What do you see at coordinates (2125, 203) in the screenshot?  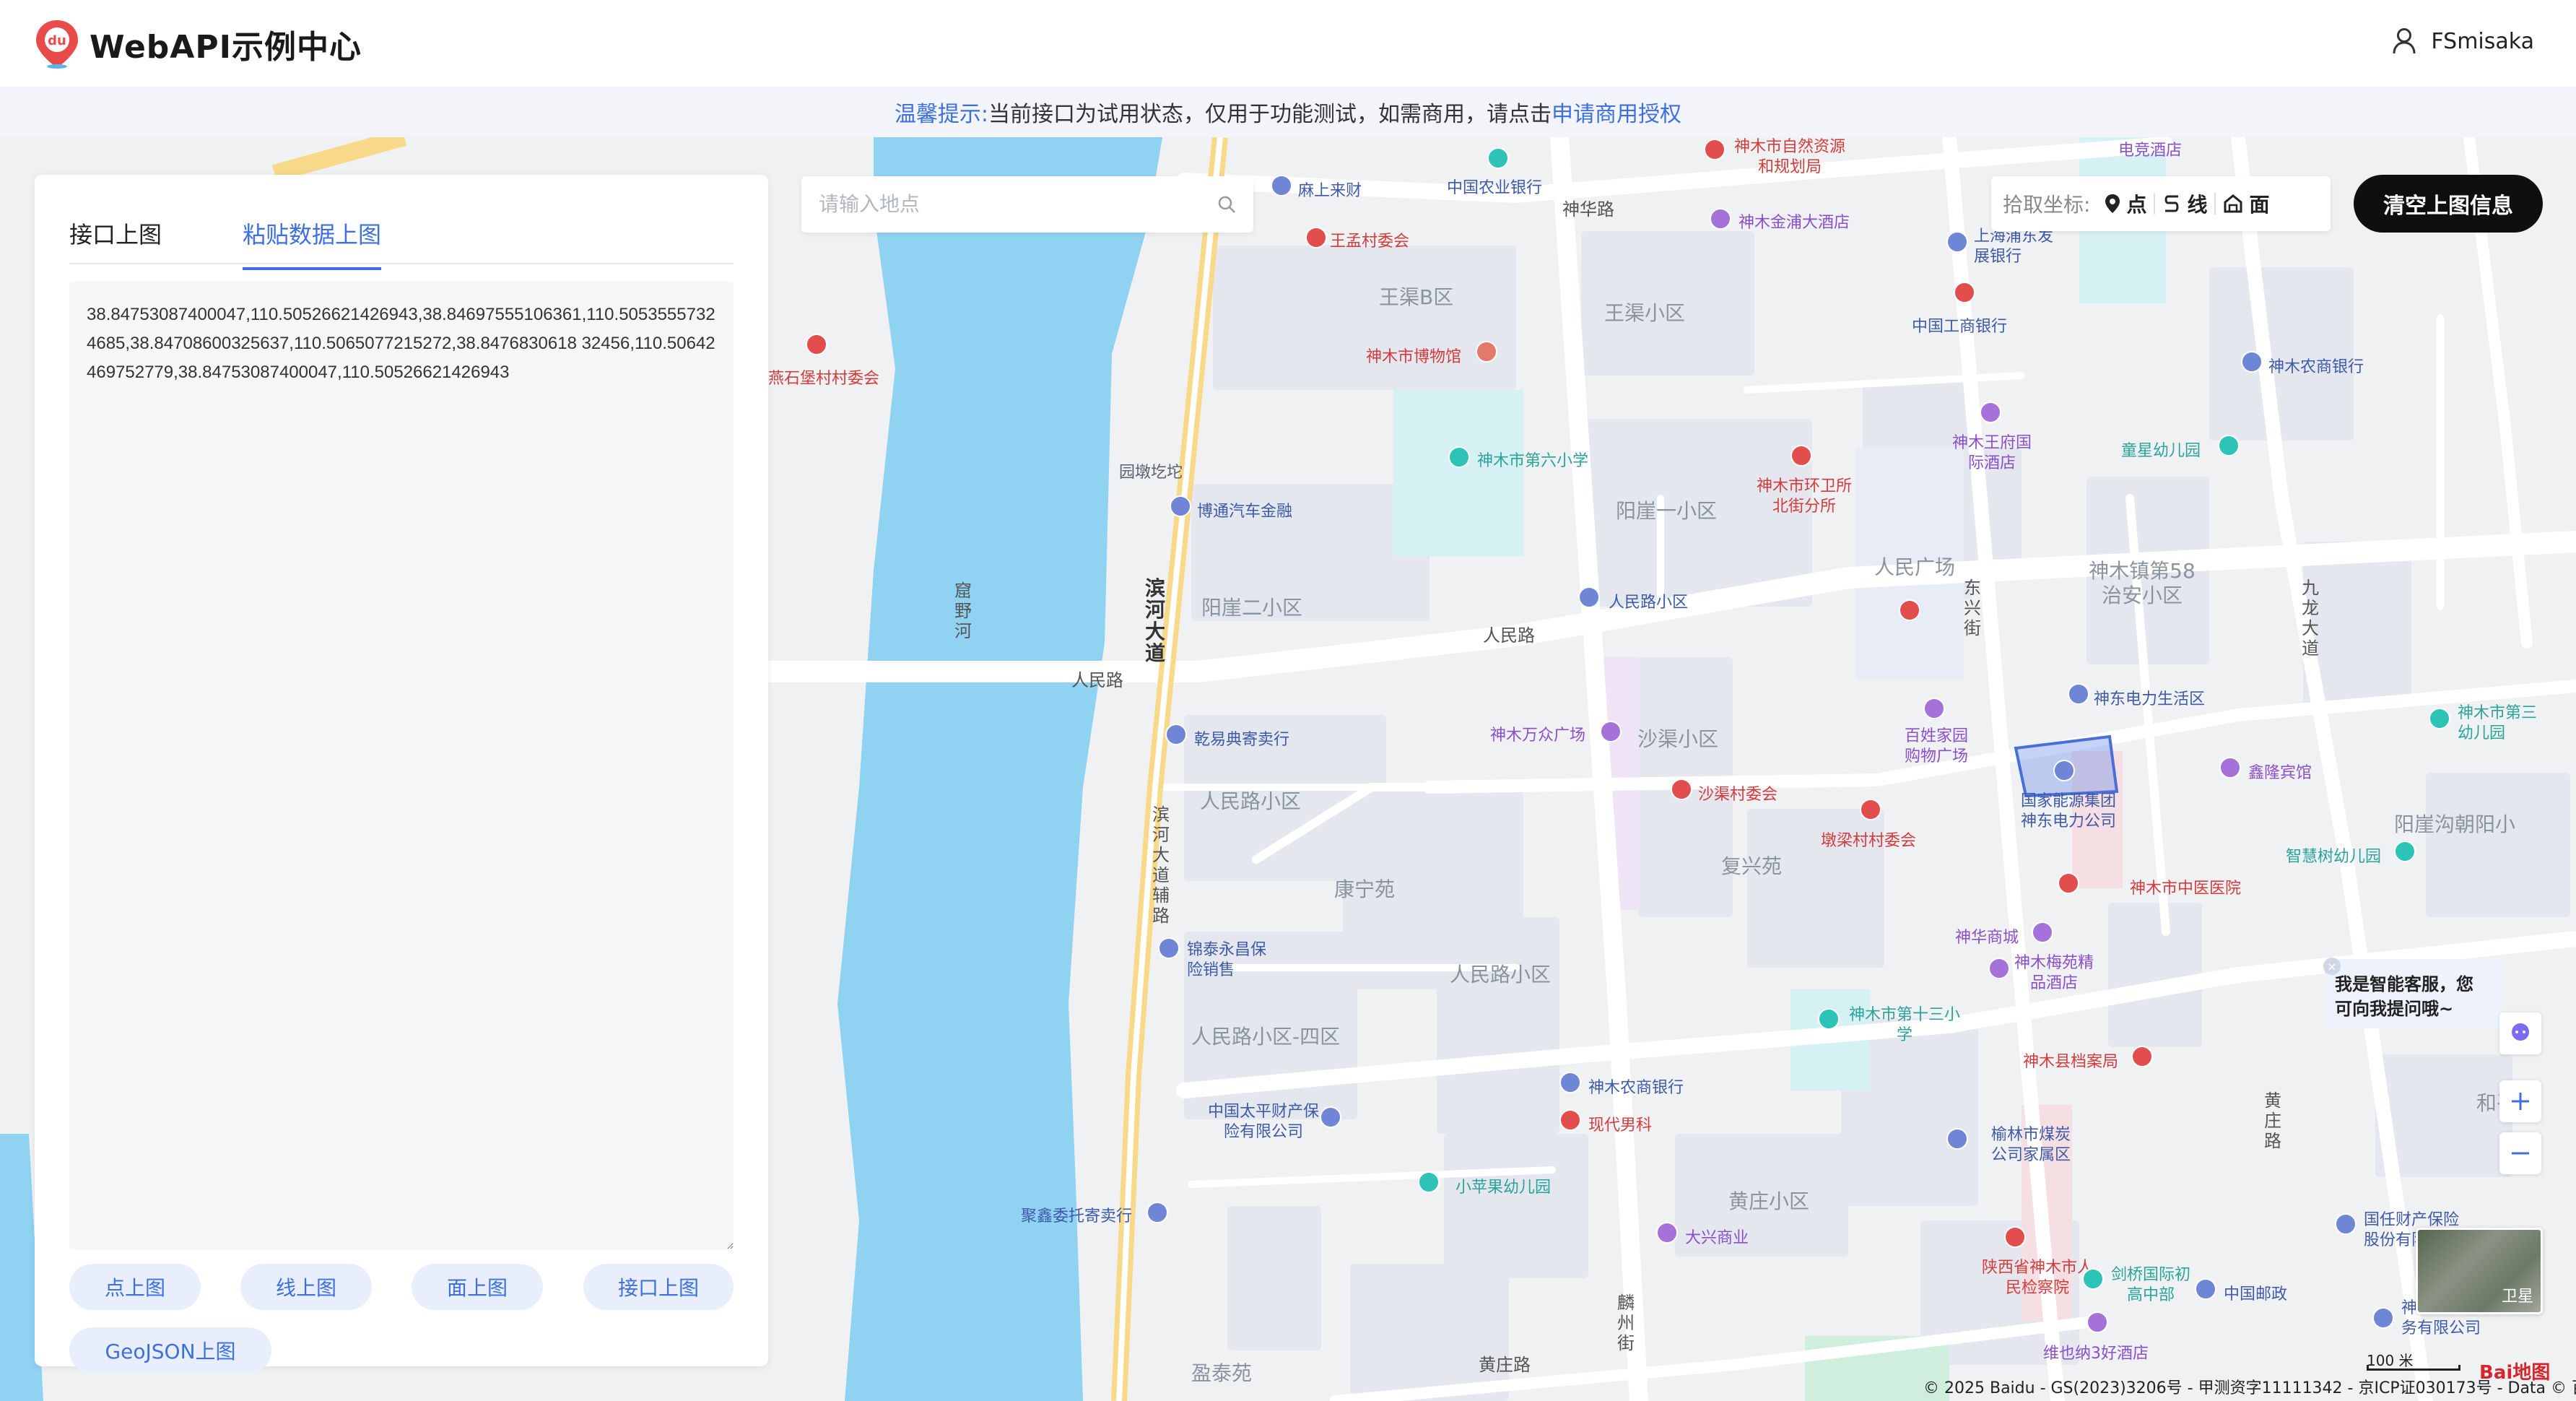 I see `pick-point-option: 点` at bounding box center [2125, 203].